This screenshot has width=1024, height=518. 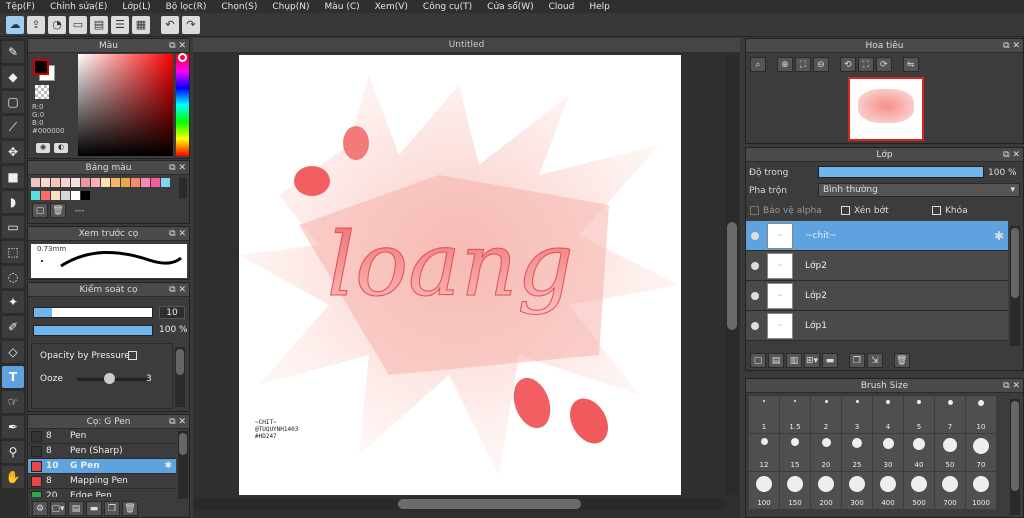 I want to click on menu-item: Chỉnh sửa(E), so click(x=78, y=7).